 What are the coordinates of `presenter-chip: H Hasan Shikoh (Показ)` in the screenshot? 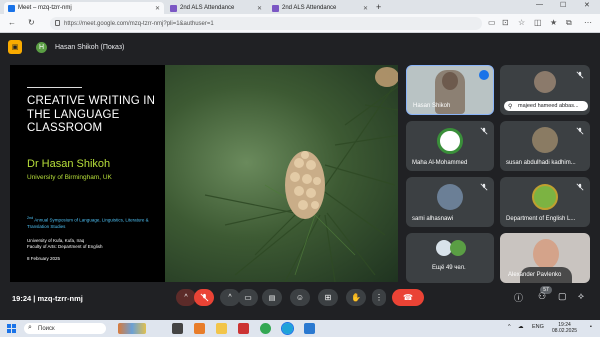 It's located at (80, 47).